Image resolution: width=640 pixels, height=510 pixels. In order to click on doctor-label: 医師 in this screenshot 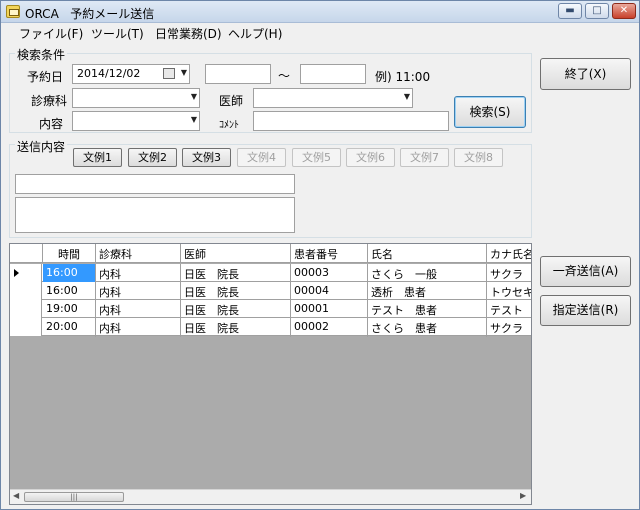, I will do `click(231, 101)`.